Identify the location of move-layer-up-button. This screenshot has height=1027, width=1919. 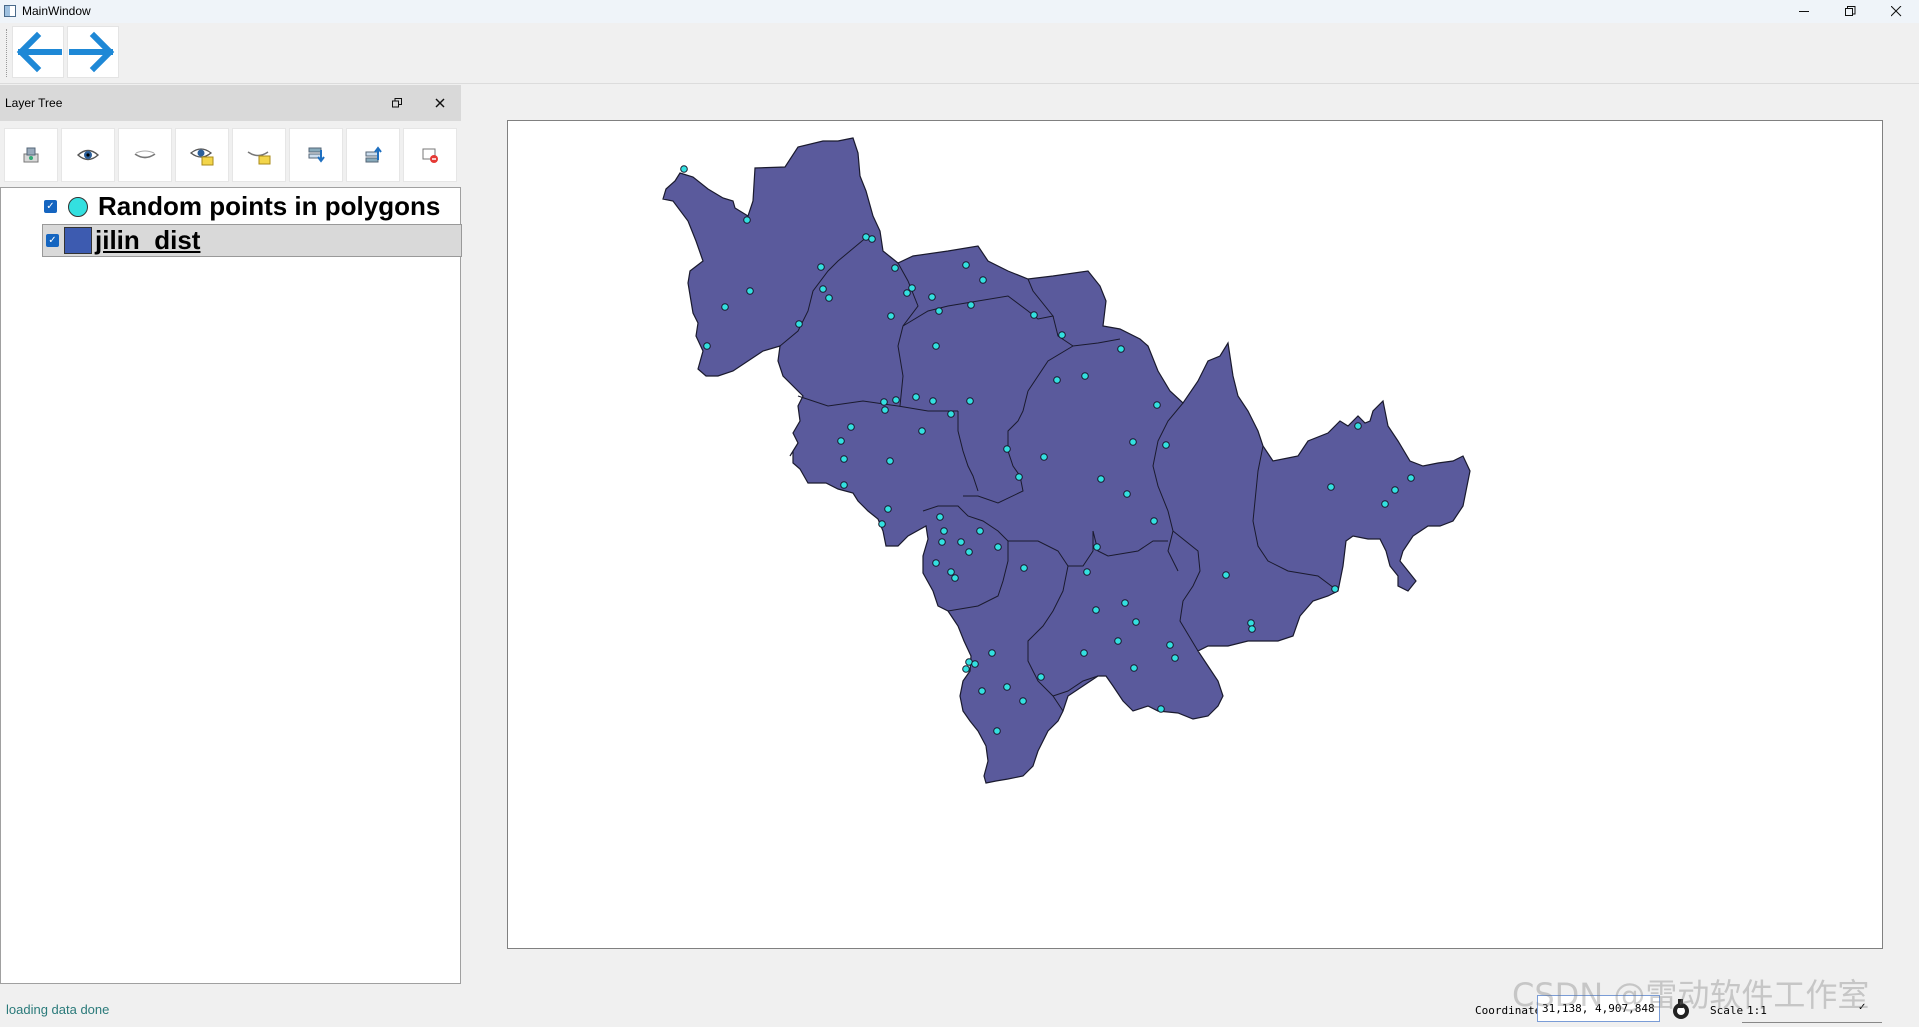
(373, 155).